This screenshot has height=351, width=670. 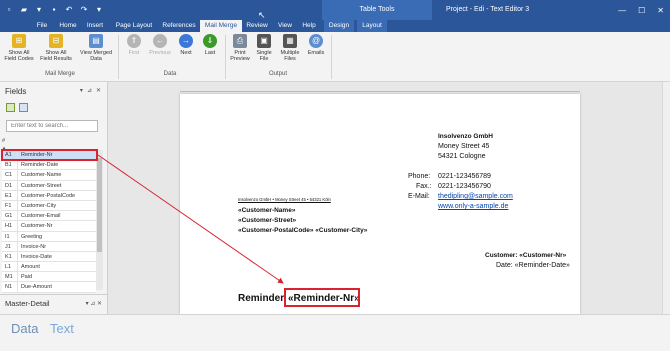 I want to click on field-row: F1 Customer-City, so click(x=49, y=206).